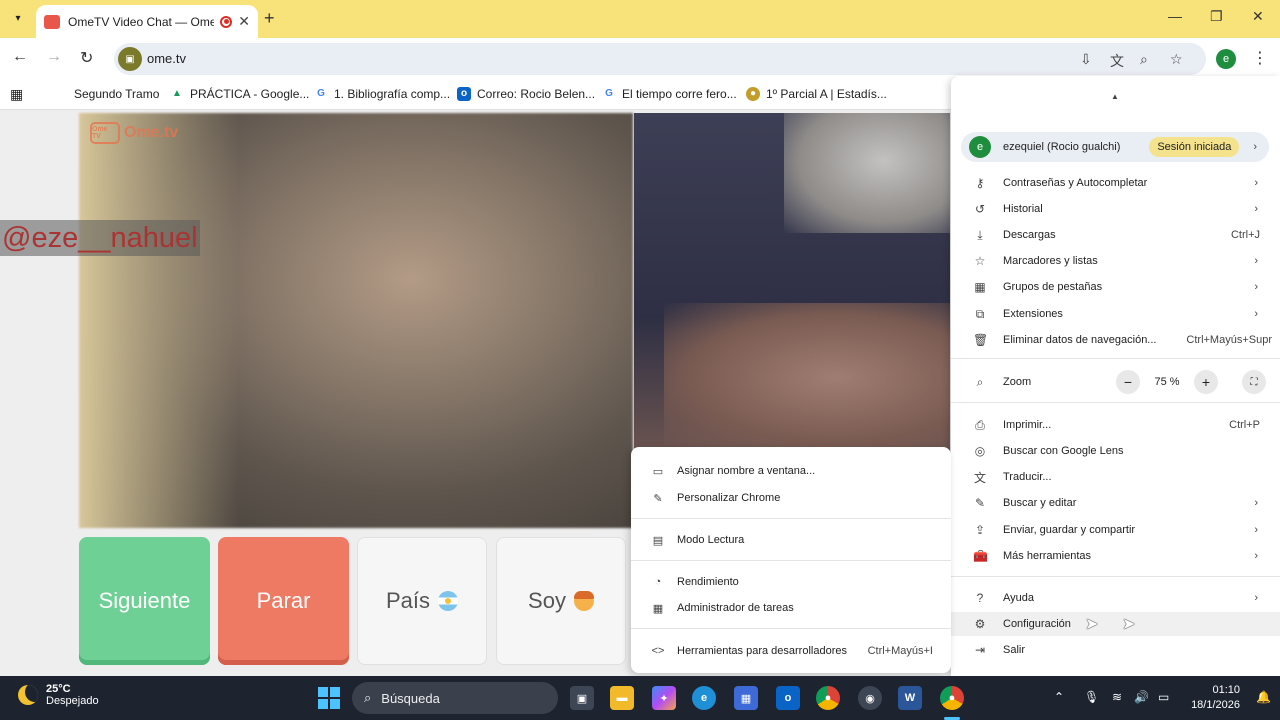 This screenshot has width=1280, height=720. What do you see at coordinates (1117, 697) in the screenshot?
I see `wifi-icon: ≋` at bounding box center [1117, 697].